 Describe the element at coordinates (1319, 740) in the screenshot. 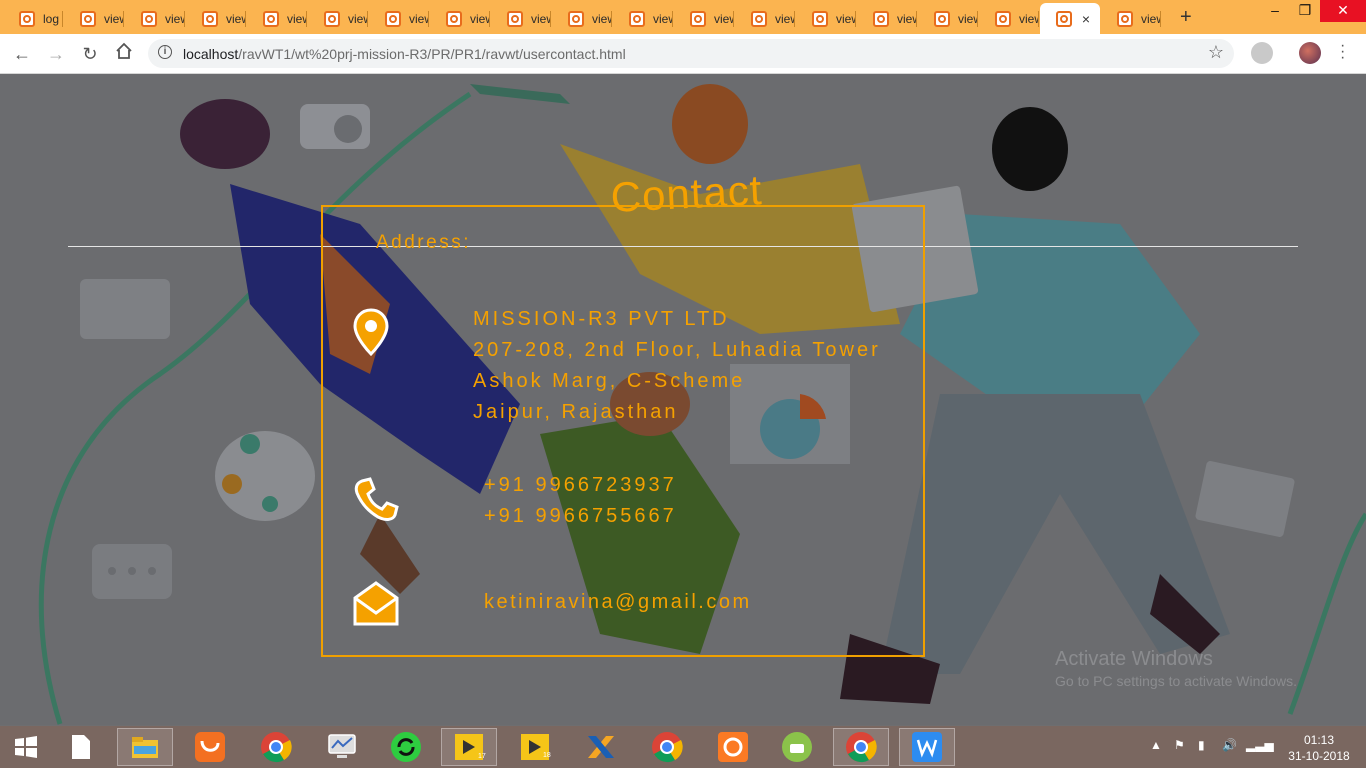

I see `clock-time: 01:13` at that location.